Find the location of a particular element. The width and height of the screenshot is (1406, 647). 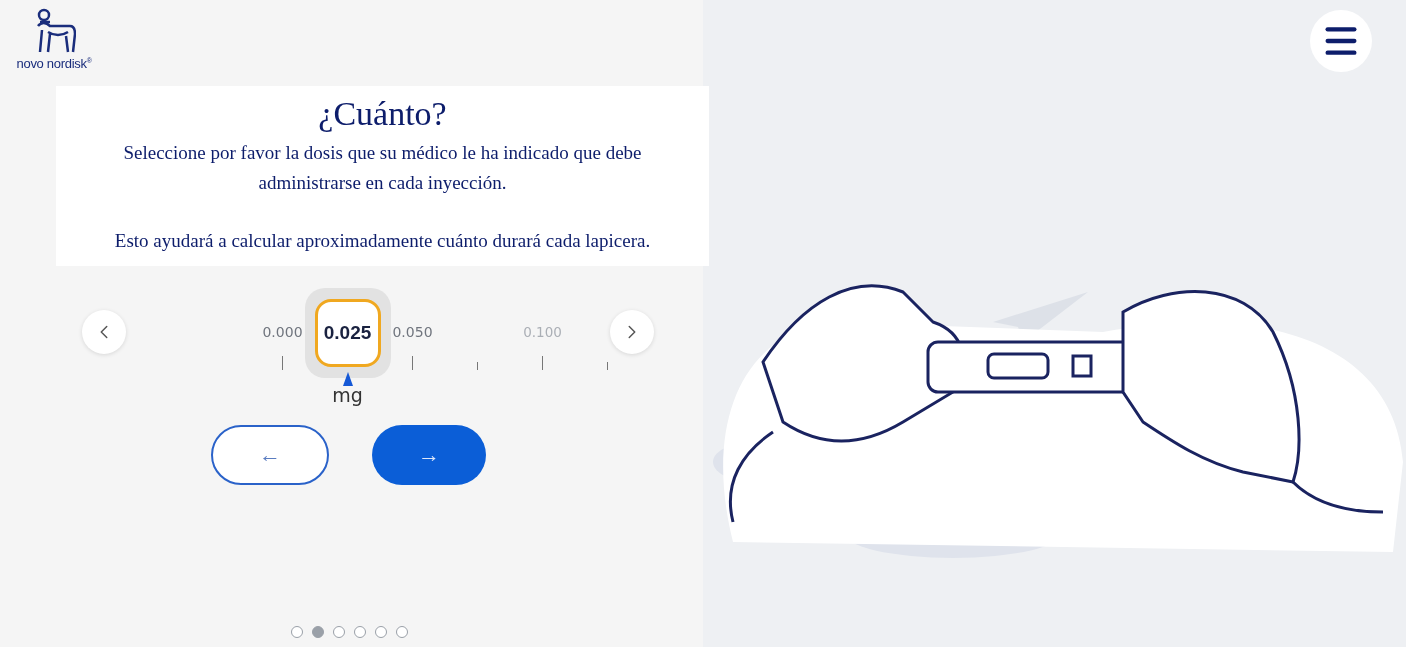

unit-label: mg is located at coordinates (347, 395).